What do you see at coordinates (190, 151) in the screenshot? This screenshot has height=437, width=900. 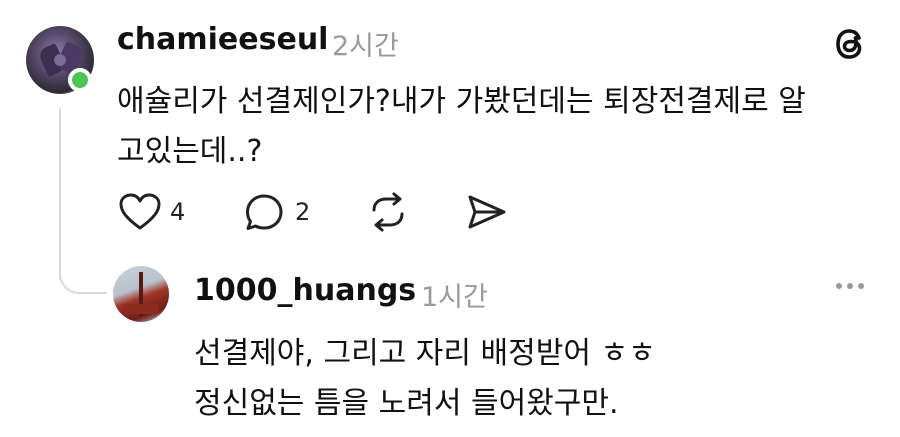 I see `comment-text-line: 고있는데..?` at bounding box center [190, 151].